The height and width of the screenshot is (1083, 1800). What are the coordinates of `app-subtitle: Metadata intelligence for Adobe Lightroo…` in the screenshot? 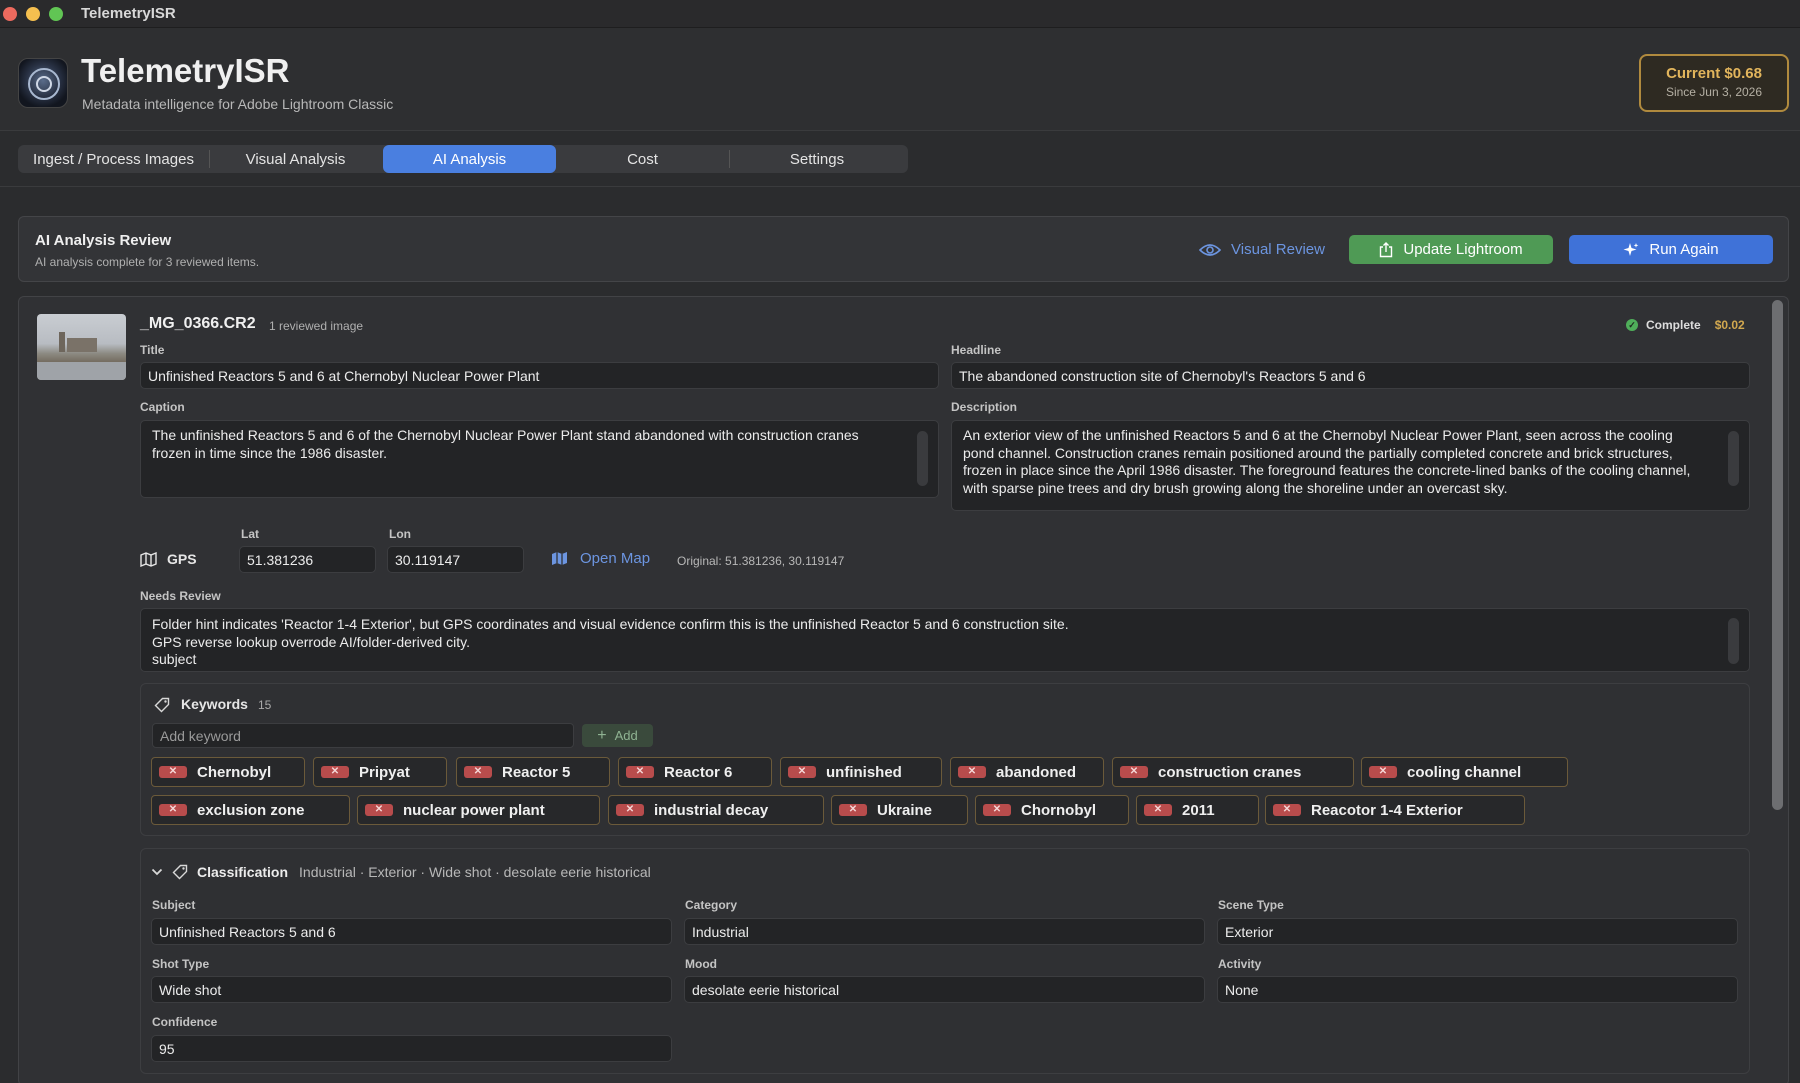 It's located at (238, 104).